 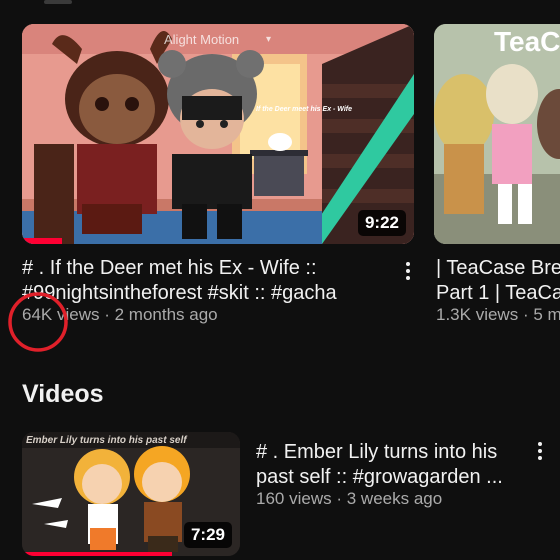 What do you see at coordinates (527, 41) in the screenshot?
I see `thumbnail-text: TeaC` at bounding box center [527, 41].